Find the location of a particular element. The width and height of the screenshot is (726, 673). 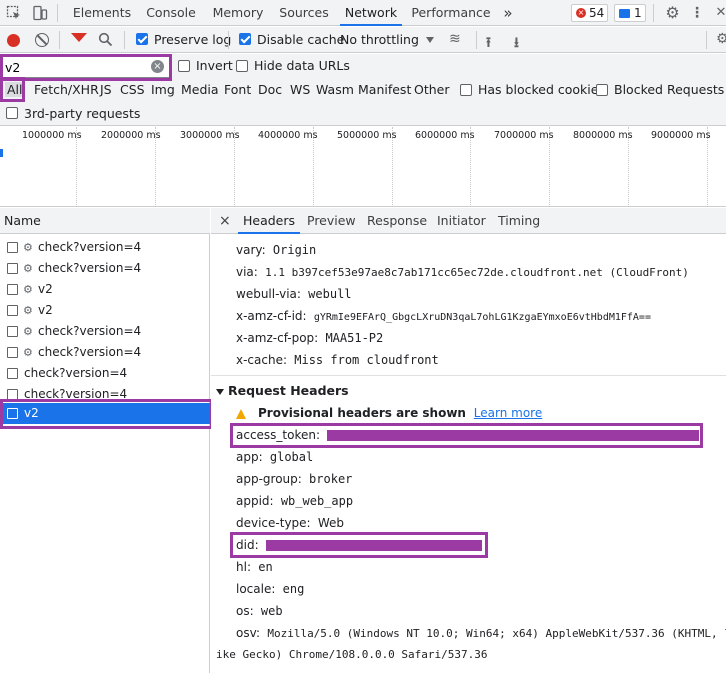

third-party-checkbox is located at coordinates (12, 113).